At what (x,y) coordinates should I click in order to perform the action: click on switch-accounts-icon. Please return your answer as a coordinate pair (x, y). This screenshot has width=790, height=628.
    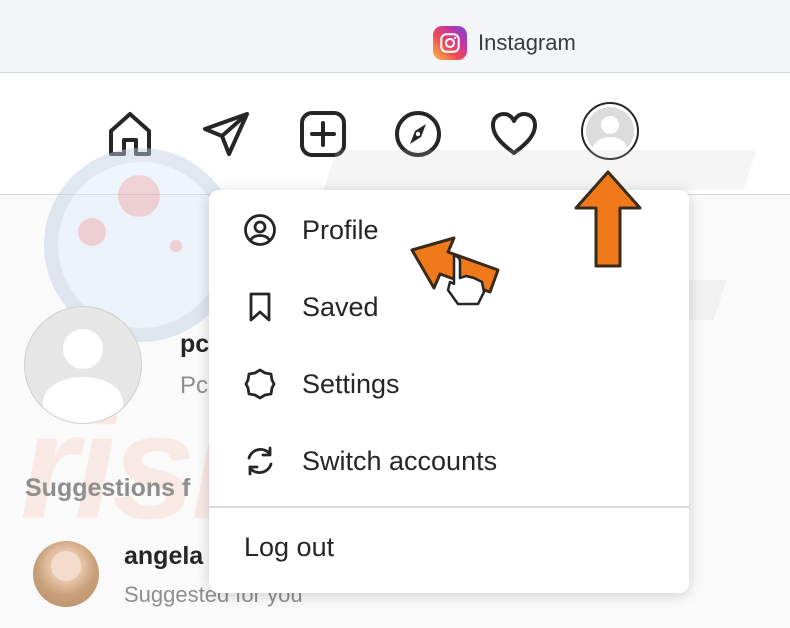
    Looking at the image, I should click on (260, 461).